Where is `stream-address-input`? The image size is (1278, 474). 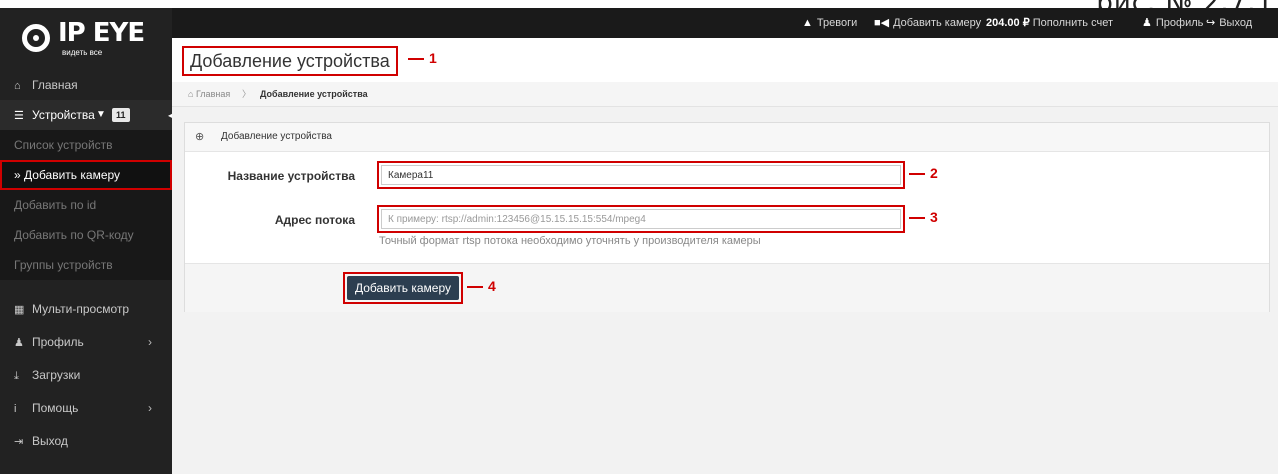
stream-address-input is located at coordinates (641, 219).